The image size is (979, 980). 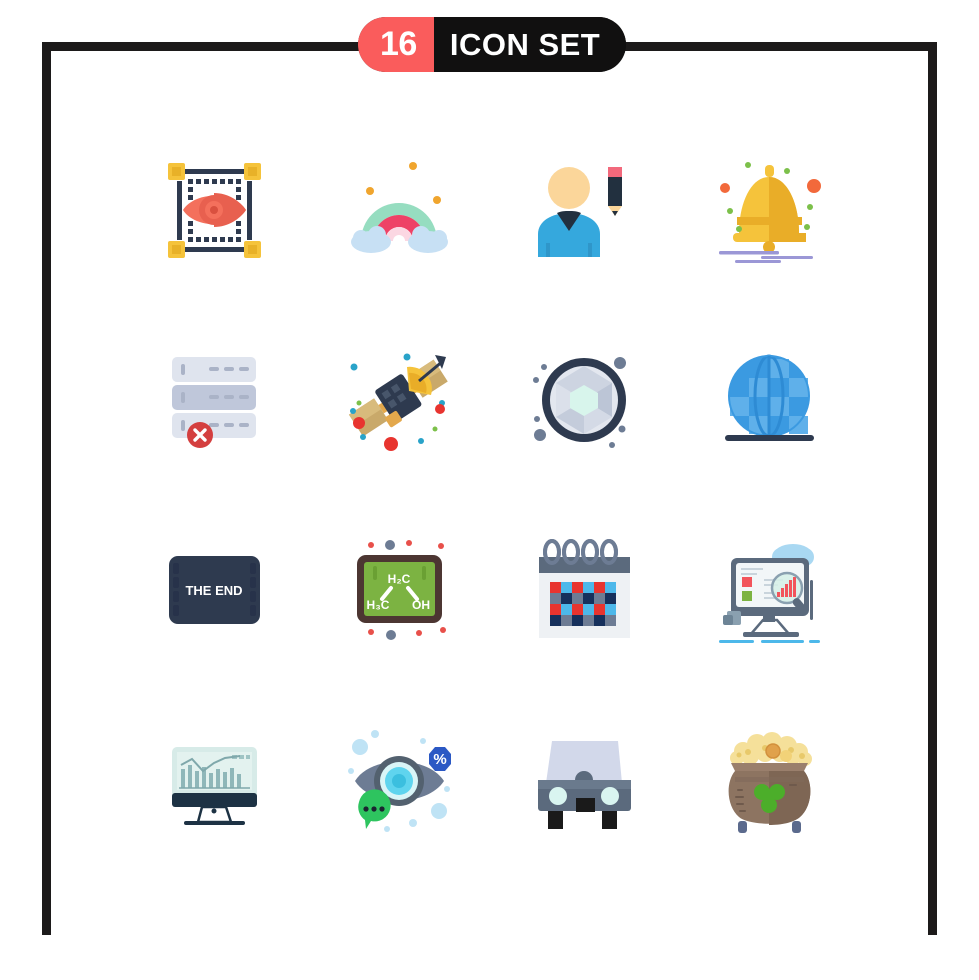 What do you see at coordinates (769, 400) in the screenshot?
I see `globe-icon` at bounding box center [769, 400].